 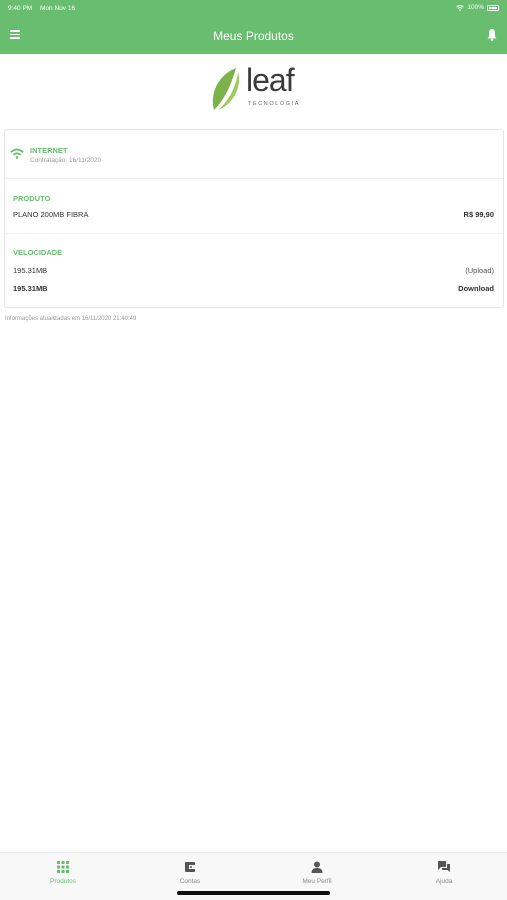 I want to click on logo-subtitle: TECNOLOGIA, so click(x=274, y=104).